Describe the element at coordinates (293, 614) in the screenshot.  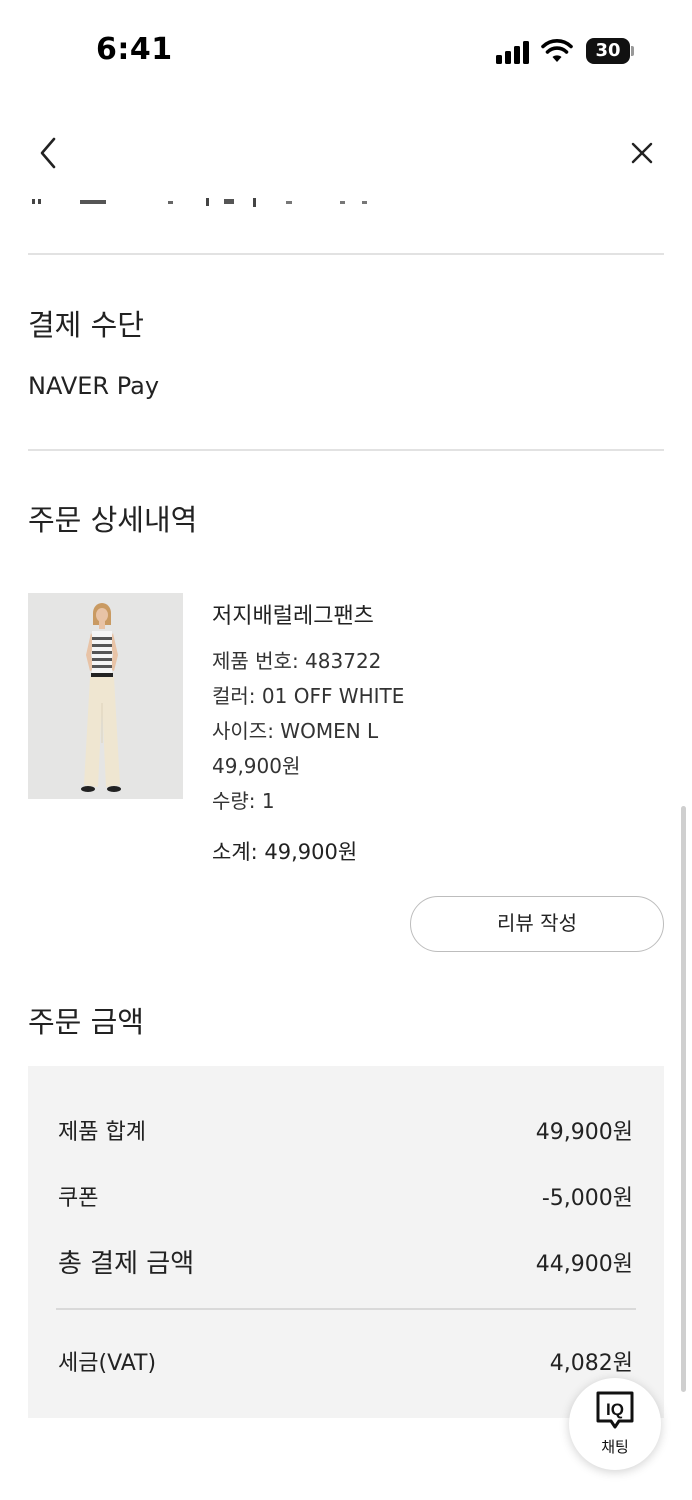
I see `product-name: 저지배럴레그팬츠` at that location.